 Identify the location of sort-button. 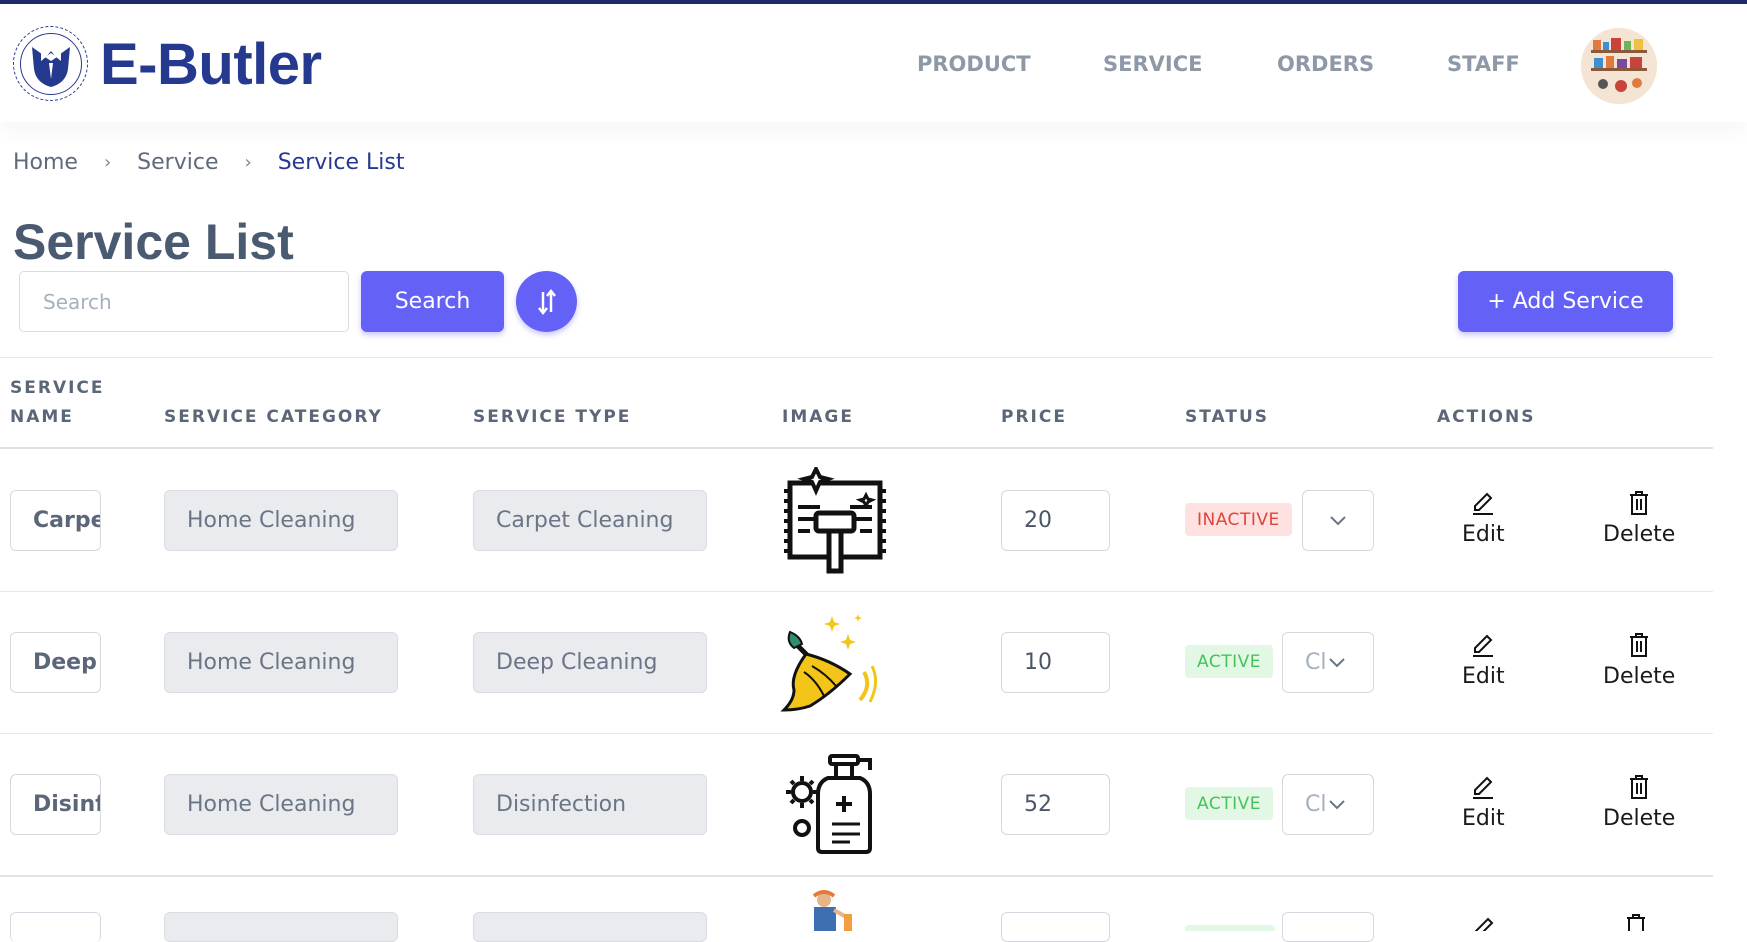
(546, 301).